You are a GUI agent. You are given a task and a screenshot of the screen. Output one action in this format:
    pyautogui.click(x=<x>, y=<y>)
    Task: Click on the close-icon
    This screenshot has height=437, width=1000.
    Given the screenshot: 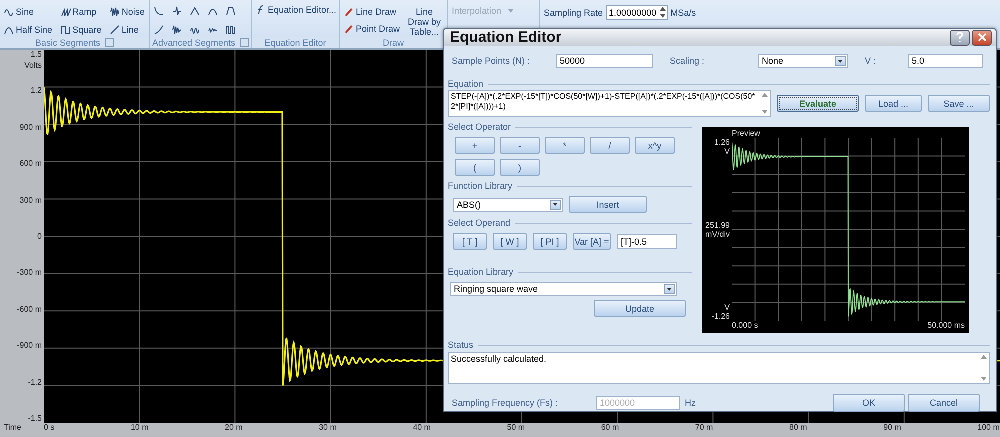 What is the action you would take?
    pyautogui.click(x=982, y=37)
    